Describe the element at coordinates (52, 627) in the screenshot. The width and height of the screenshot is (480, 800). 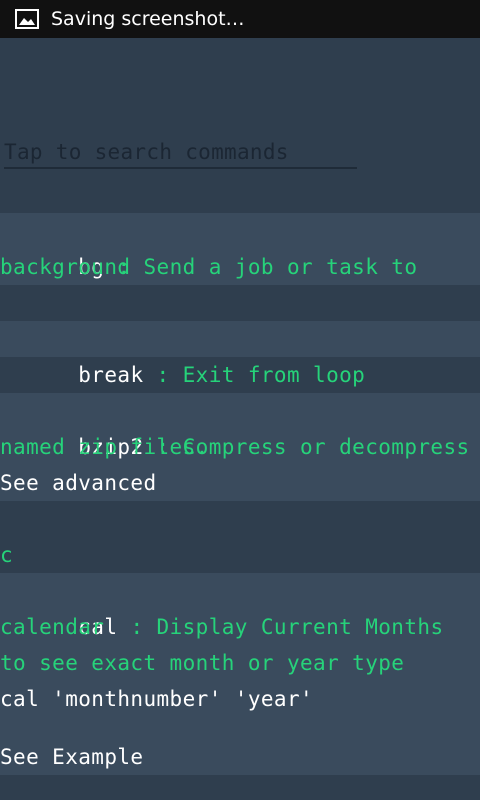
I see `command-description-cont: calendar` at that location.